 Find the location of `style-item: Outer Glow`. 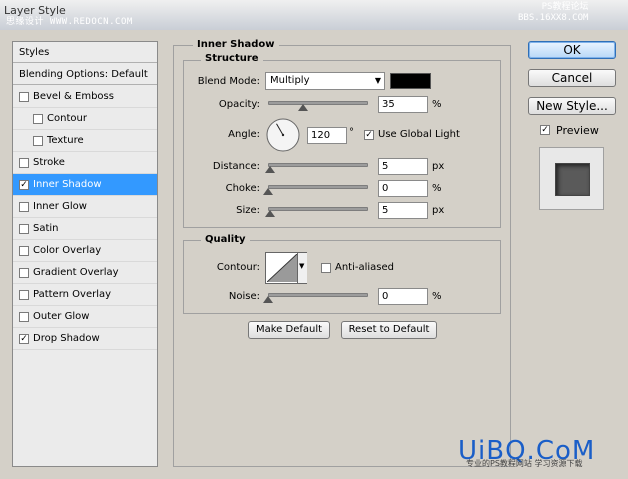

style-item: Outer Glow is located at coordinates (85, 317).